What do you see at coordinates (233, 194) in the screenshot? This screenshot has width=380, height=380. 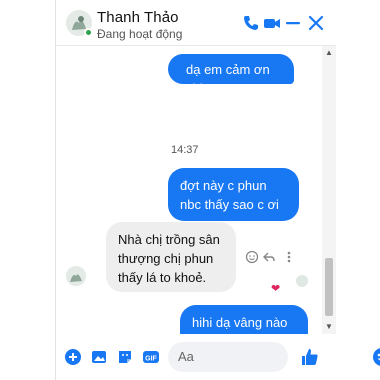 I see `message-outgoing: đợt này c phun nbc thấy sao c ơi` at bounding box center [233, 194].